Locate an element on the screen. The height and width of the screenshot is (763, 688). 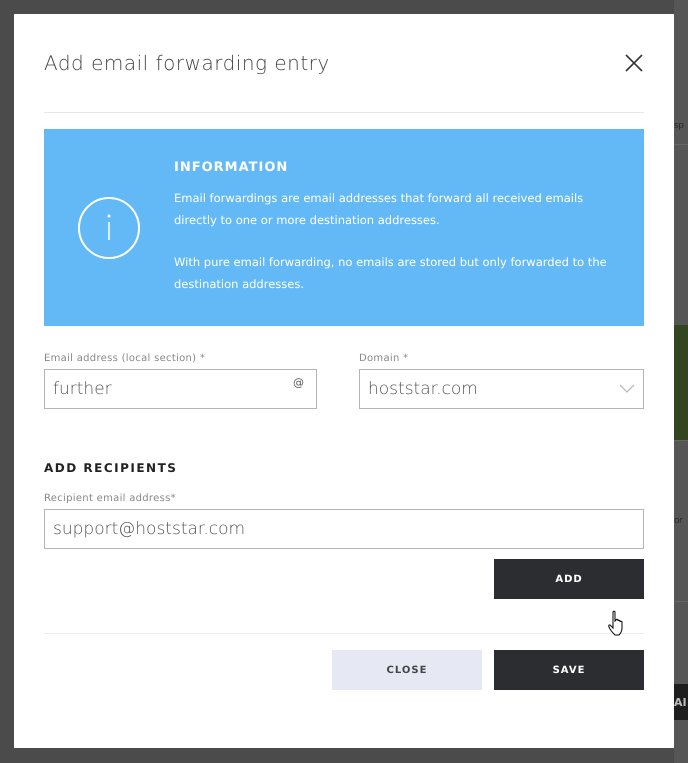
info-text: With pure email forwarding, no emails are stored but only forwarded to the destination addresses. is located at coordinates (391, 273).